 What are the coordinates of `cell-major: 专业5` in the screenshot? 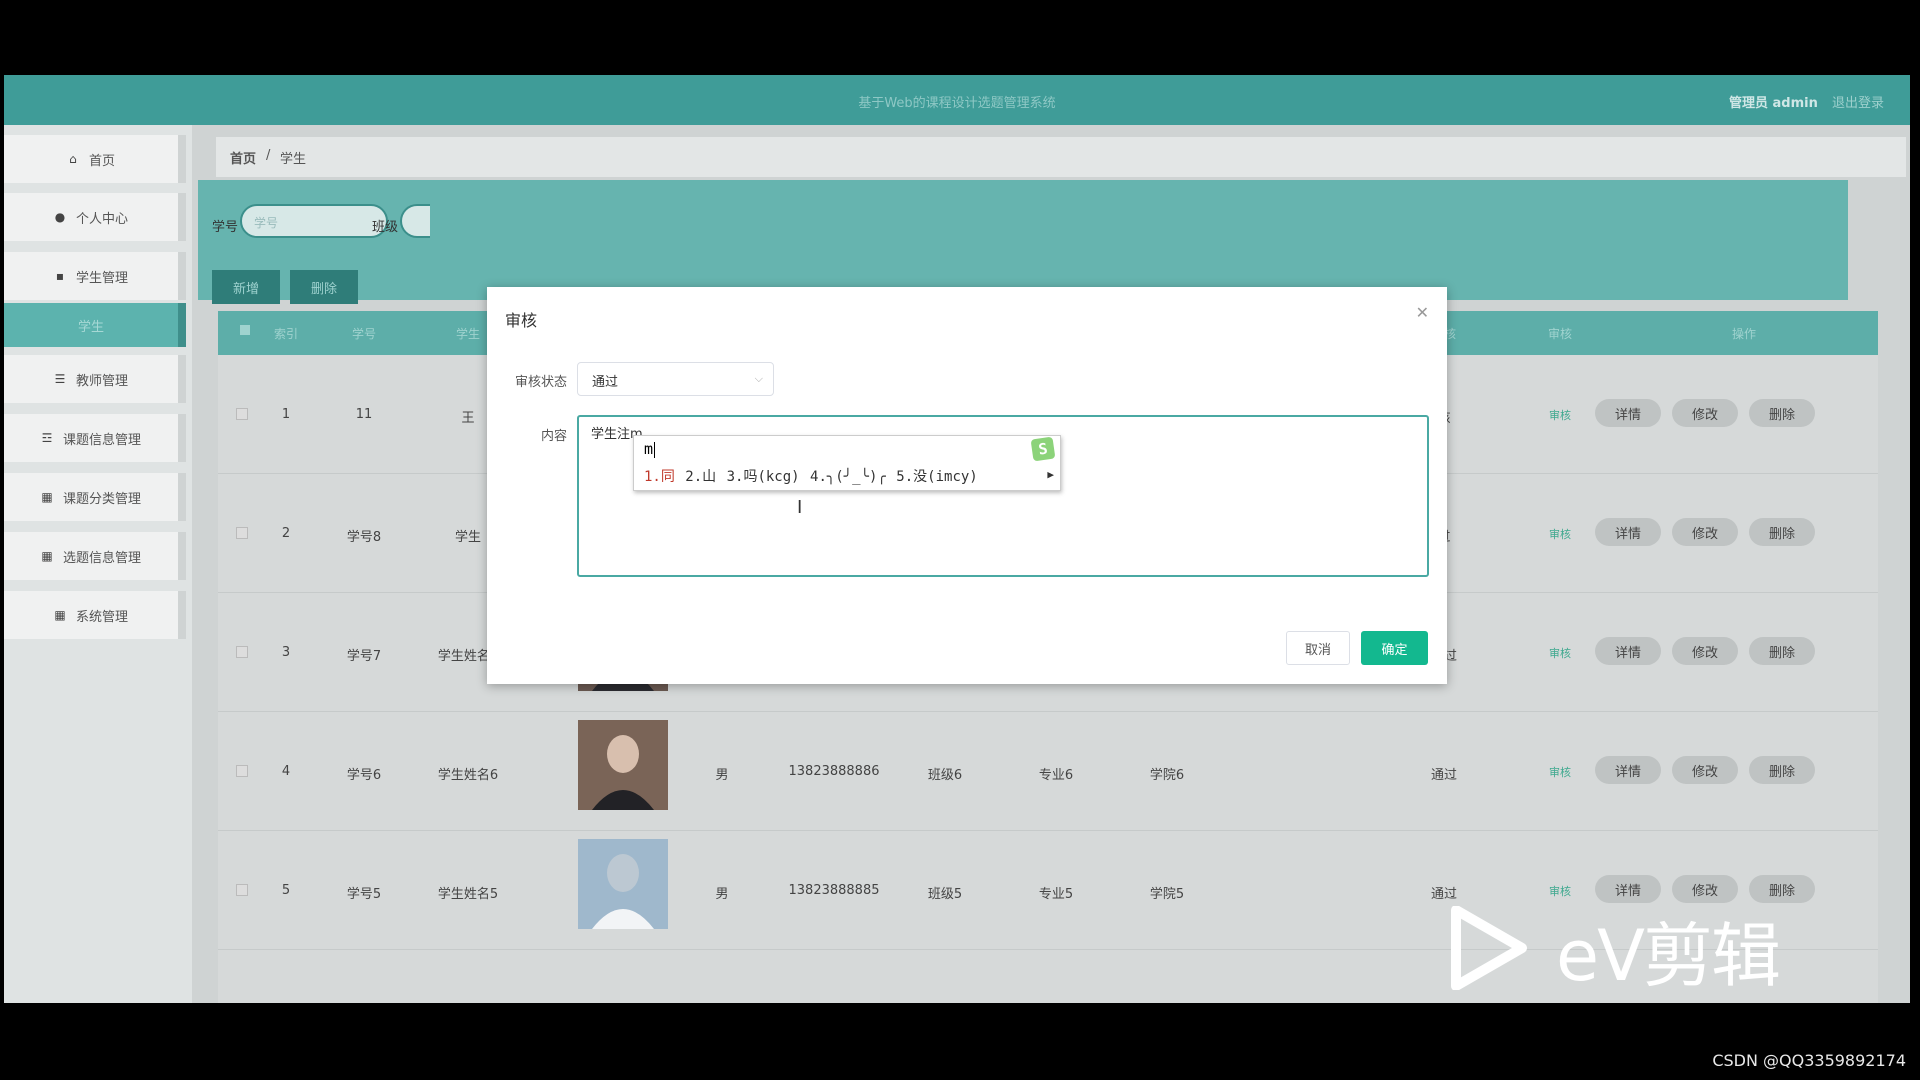 It's located at (1056, 894).